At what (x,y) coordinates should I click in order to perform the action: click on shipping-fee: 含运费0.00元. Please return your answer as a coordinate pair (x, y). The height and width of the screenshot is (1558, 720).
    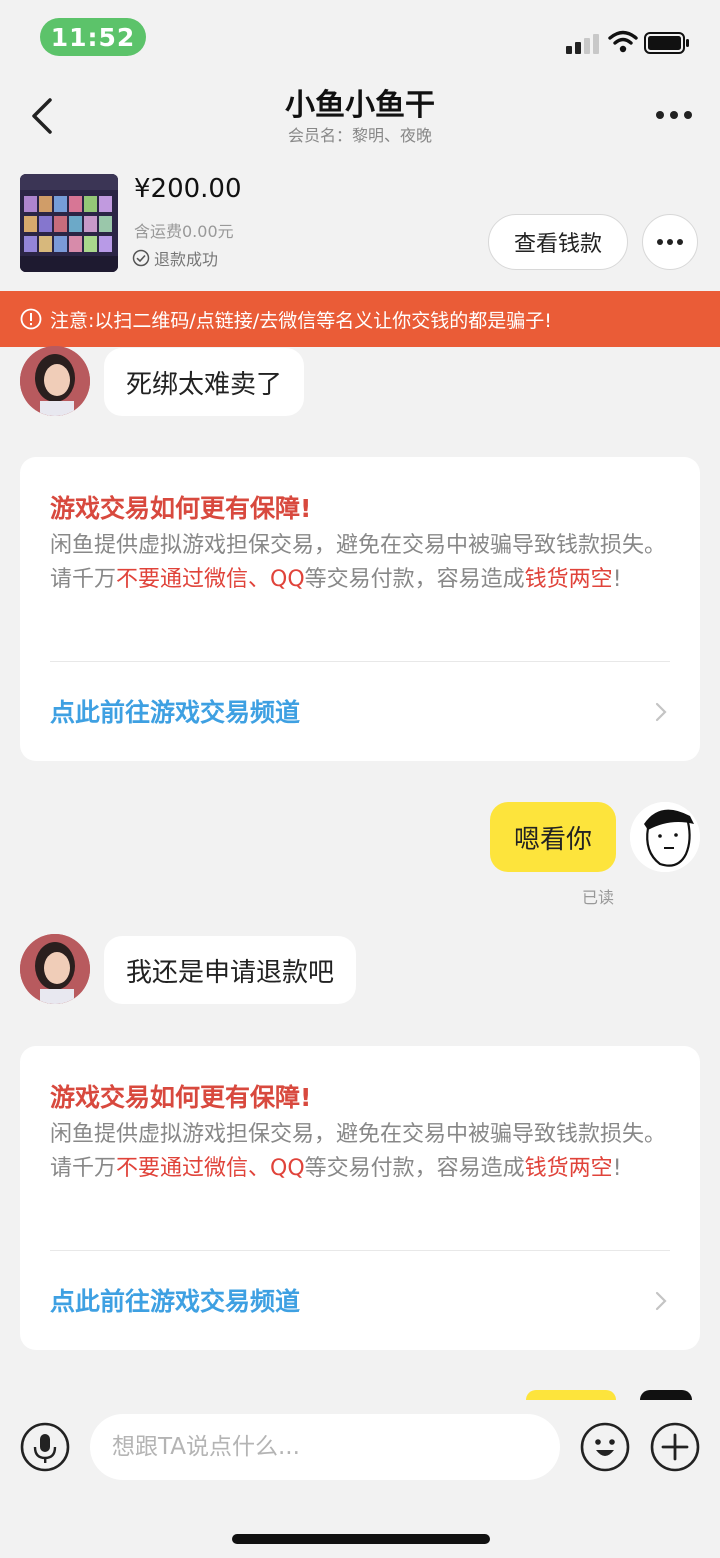
    Looking at the image, I should click on (184, 231).